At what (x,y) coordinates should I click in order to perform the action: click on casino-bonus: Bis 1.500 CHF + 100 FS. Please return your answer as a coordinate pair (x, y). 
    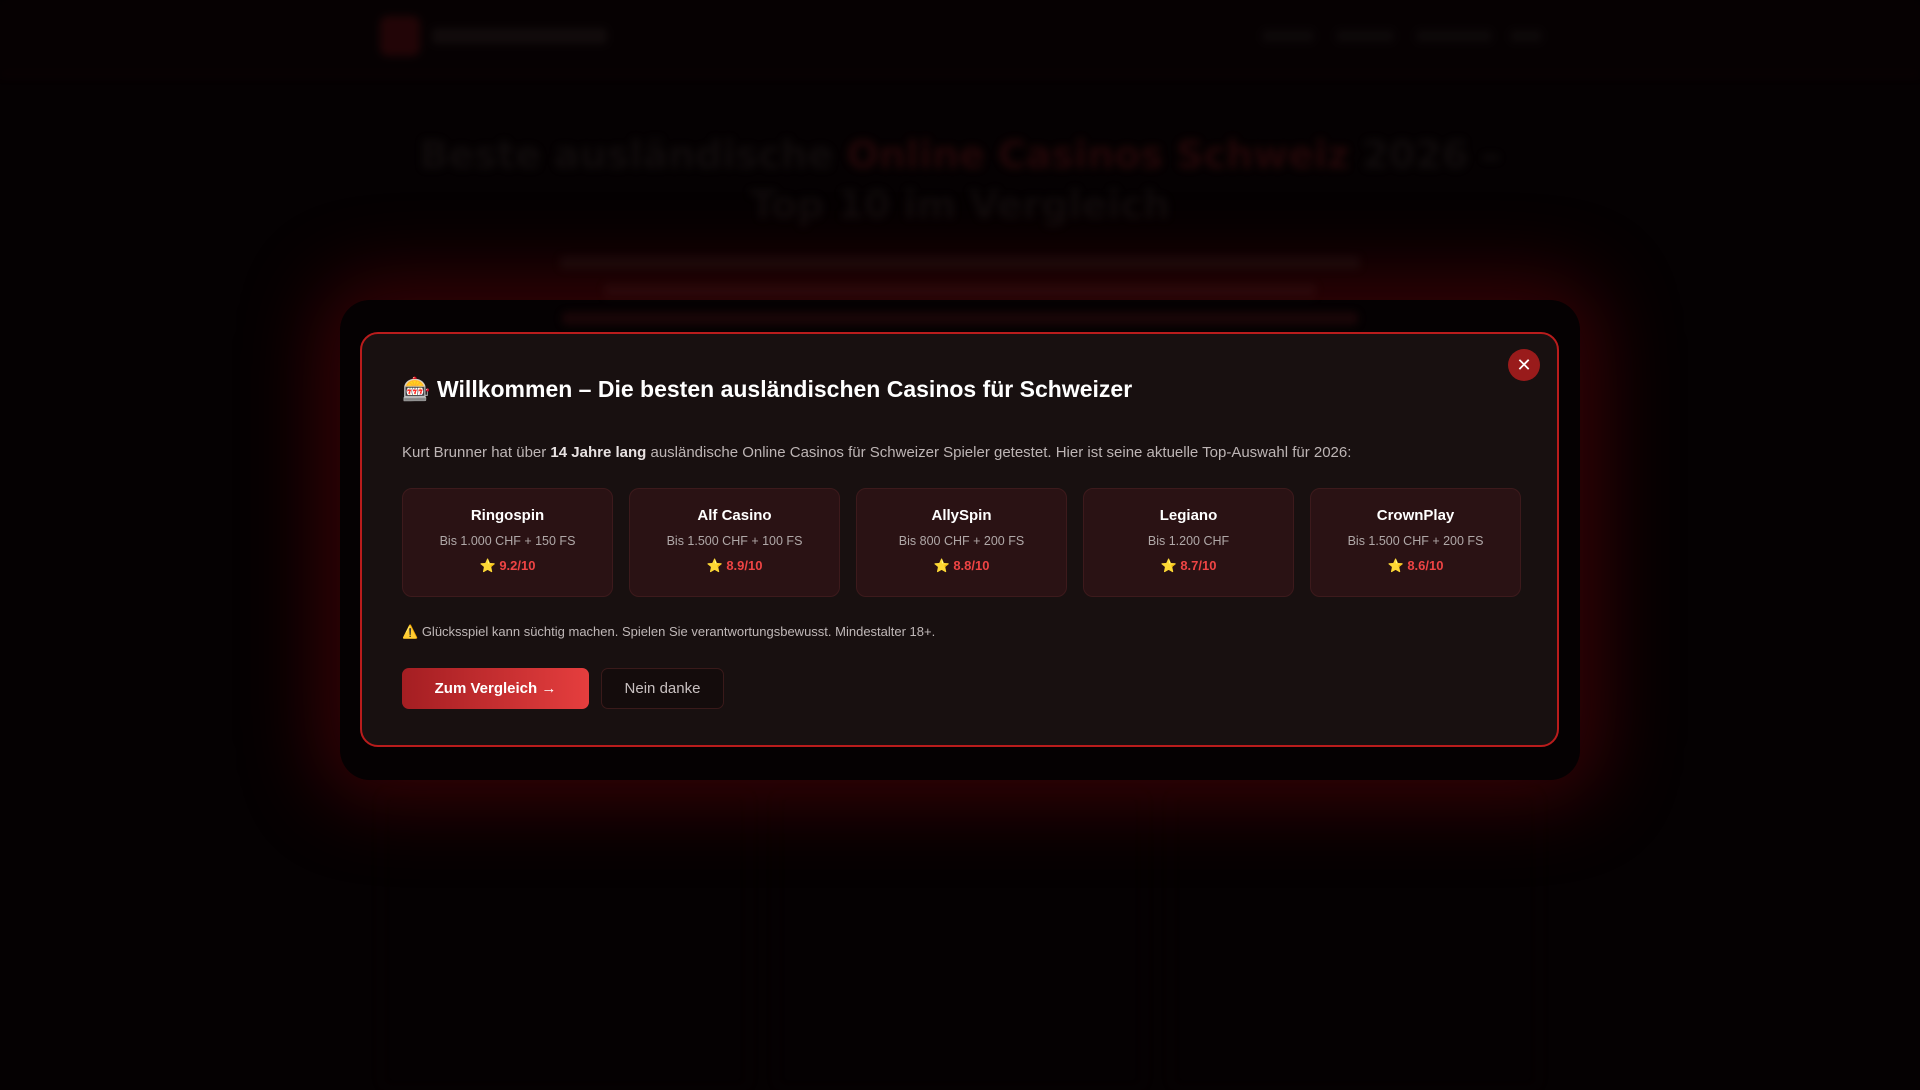
    Looking at the image, I should click on (734, 541).